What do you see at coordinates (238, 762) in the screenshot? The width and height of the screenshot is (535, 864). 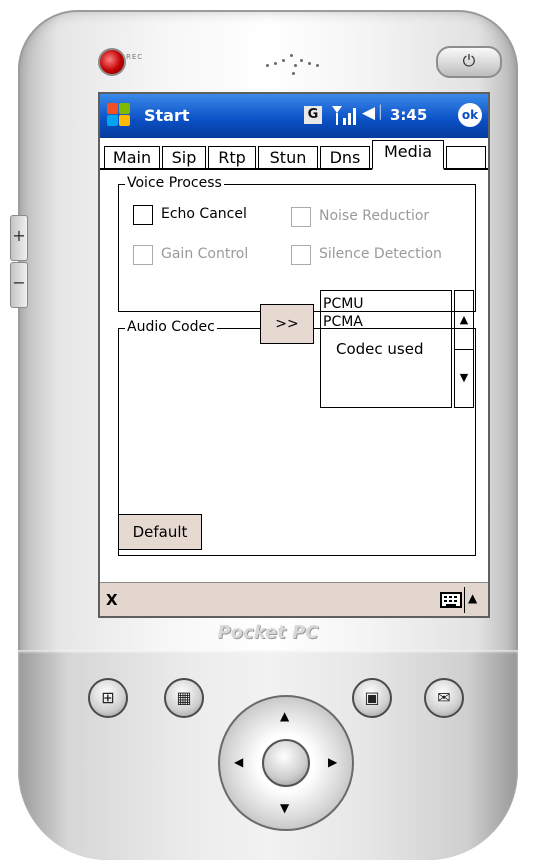 I see `dpad-left-icon: ◀` at bounding box center [238, 762].